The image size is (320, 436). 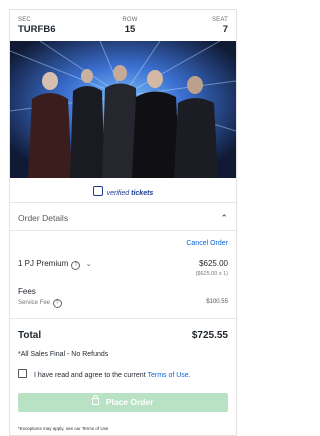 I want to click on service-fee-label: Service Fee, so click(x=34, y=303).